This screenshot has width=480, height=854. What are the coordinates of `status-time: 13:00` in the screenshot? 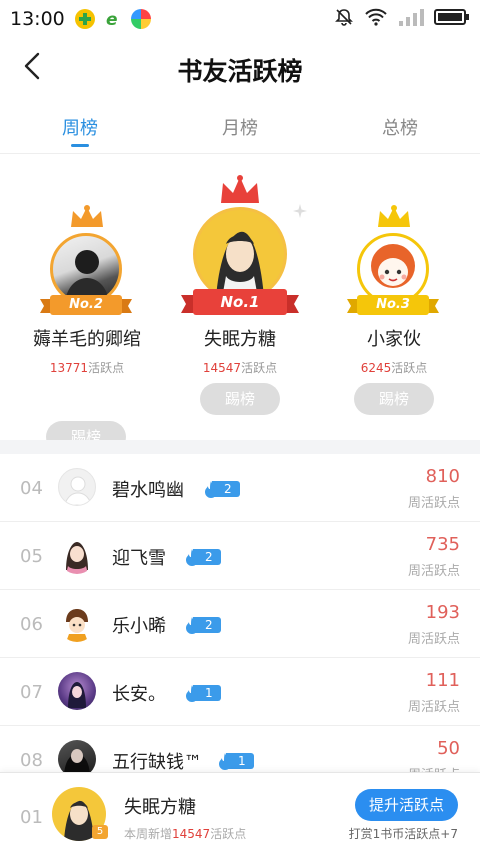 It's located at (37, 19).